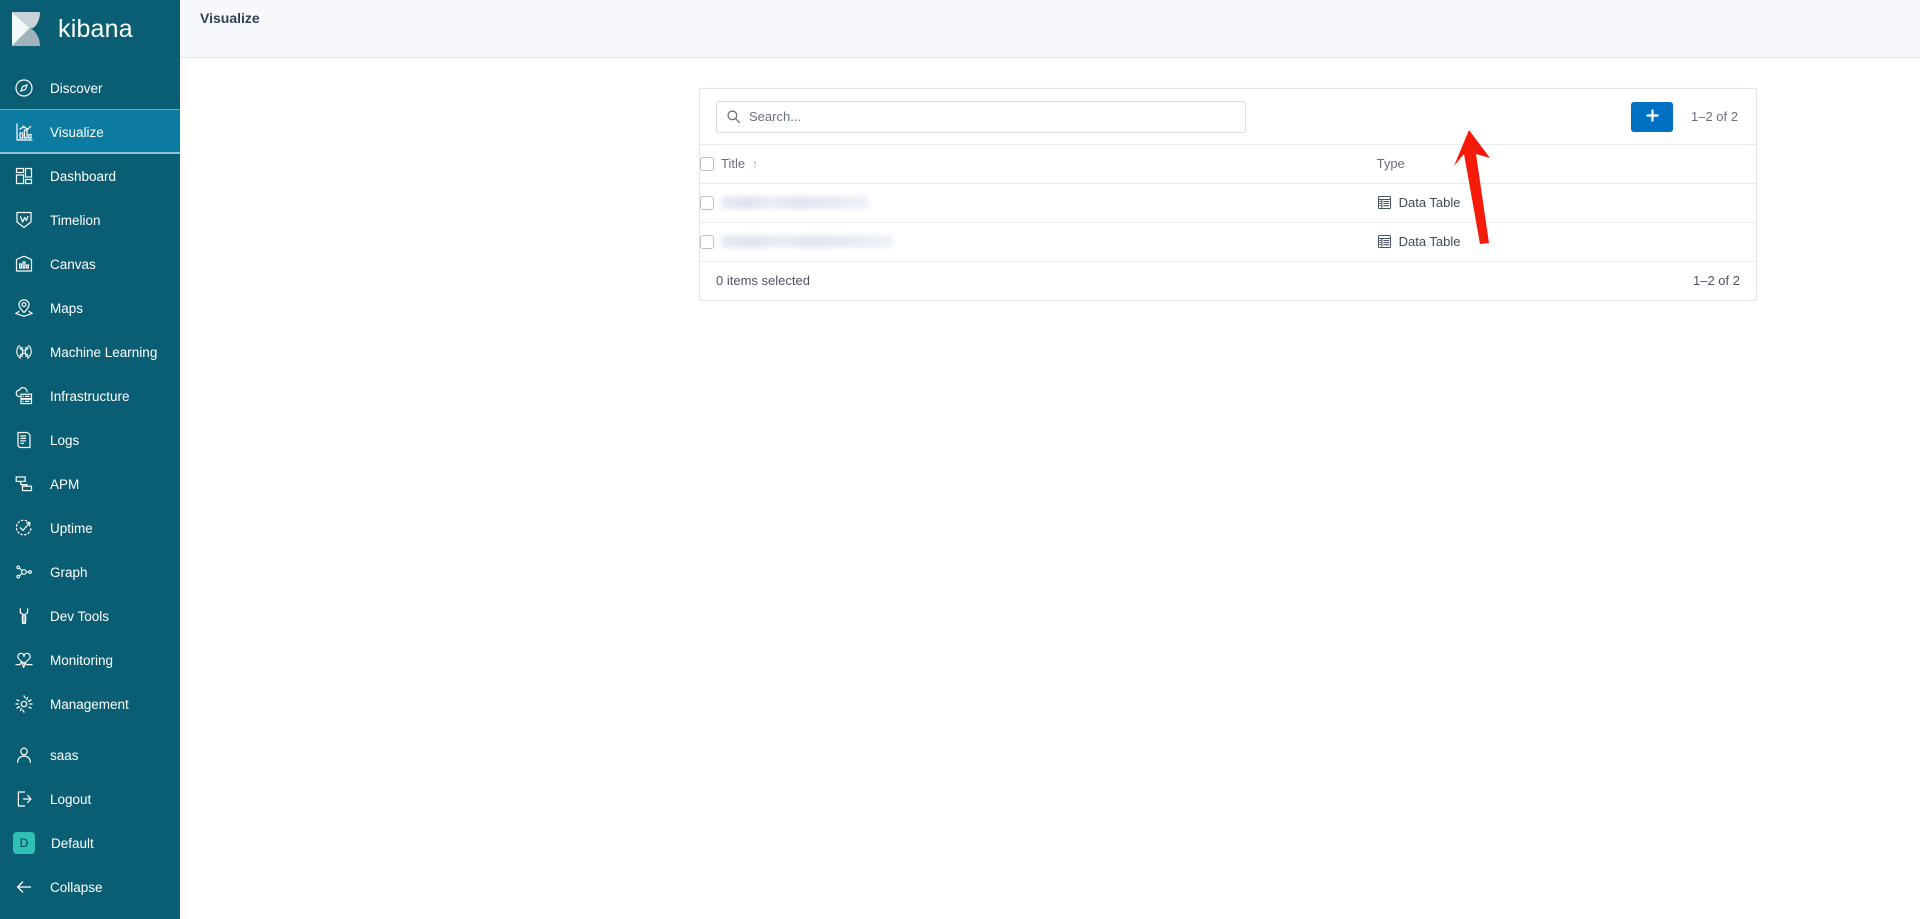 The image size is (1920, 919). I want to click on sidebar-item-label: APM, so click(65, 484).